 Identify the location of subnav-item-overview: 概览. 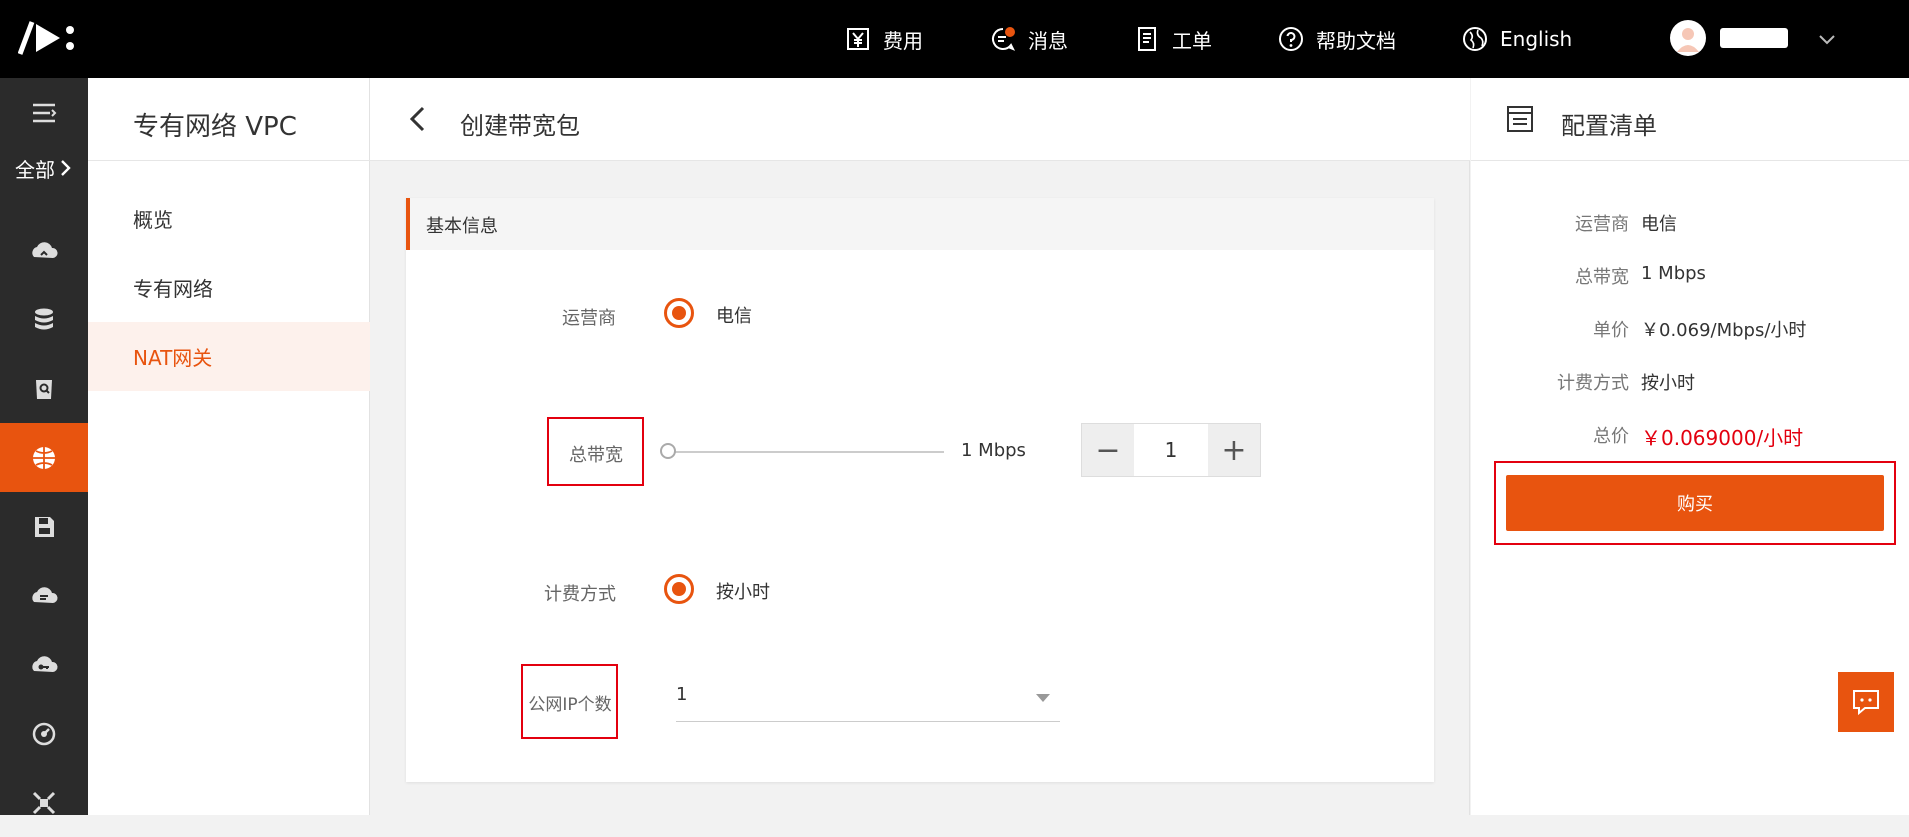
(229, 218).